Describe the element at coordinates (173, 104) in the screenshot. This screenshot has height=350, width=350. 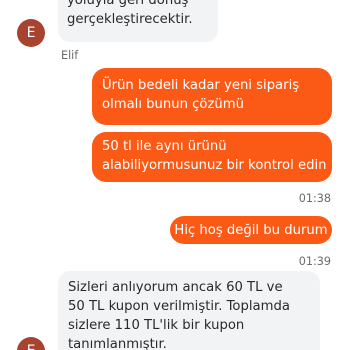
I see `message-line: olmalı bunun çözümü` at that location.